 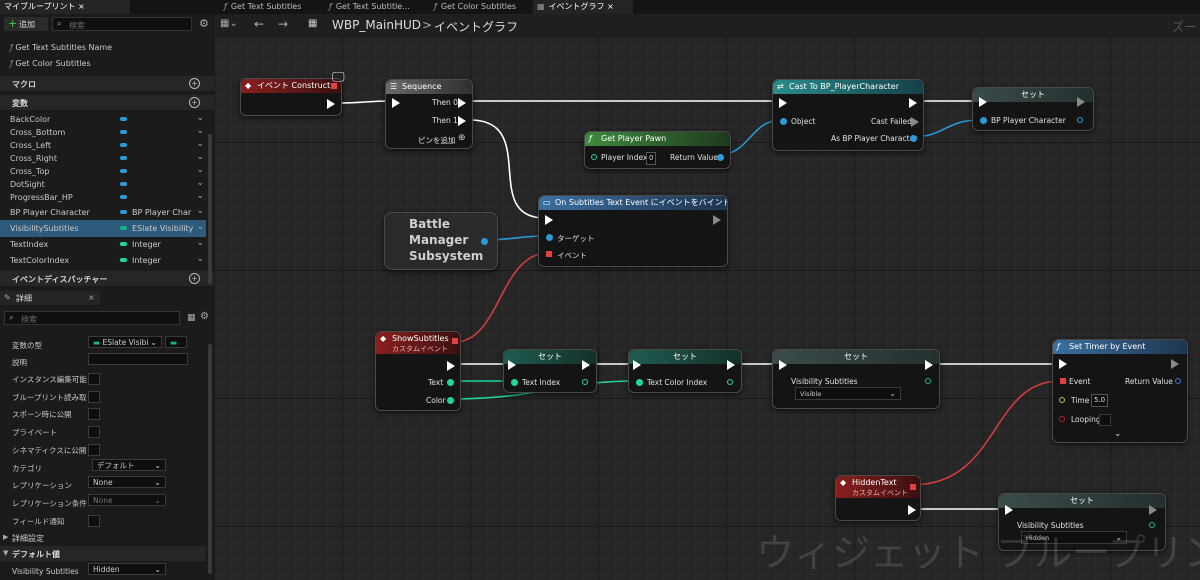 What do you see at coordinates (685, 371) in the screenshot?
I see `node-set-text-color-index: セット Text Color Index` at bounding box center [685, 371].